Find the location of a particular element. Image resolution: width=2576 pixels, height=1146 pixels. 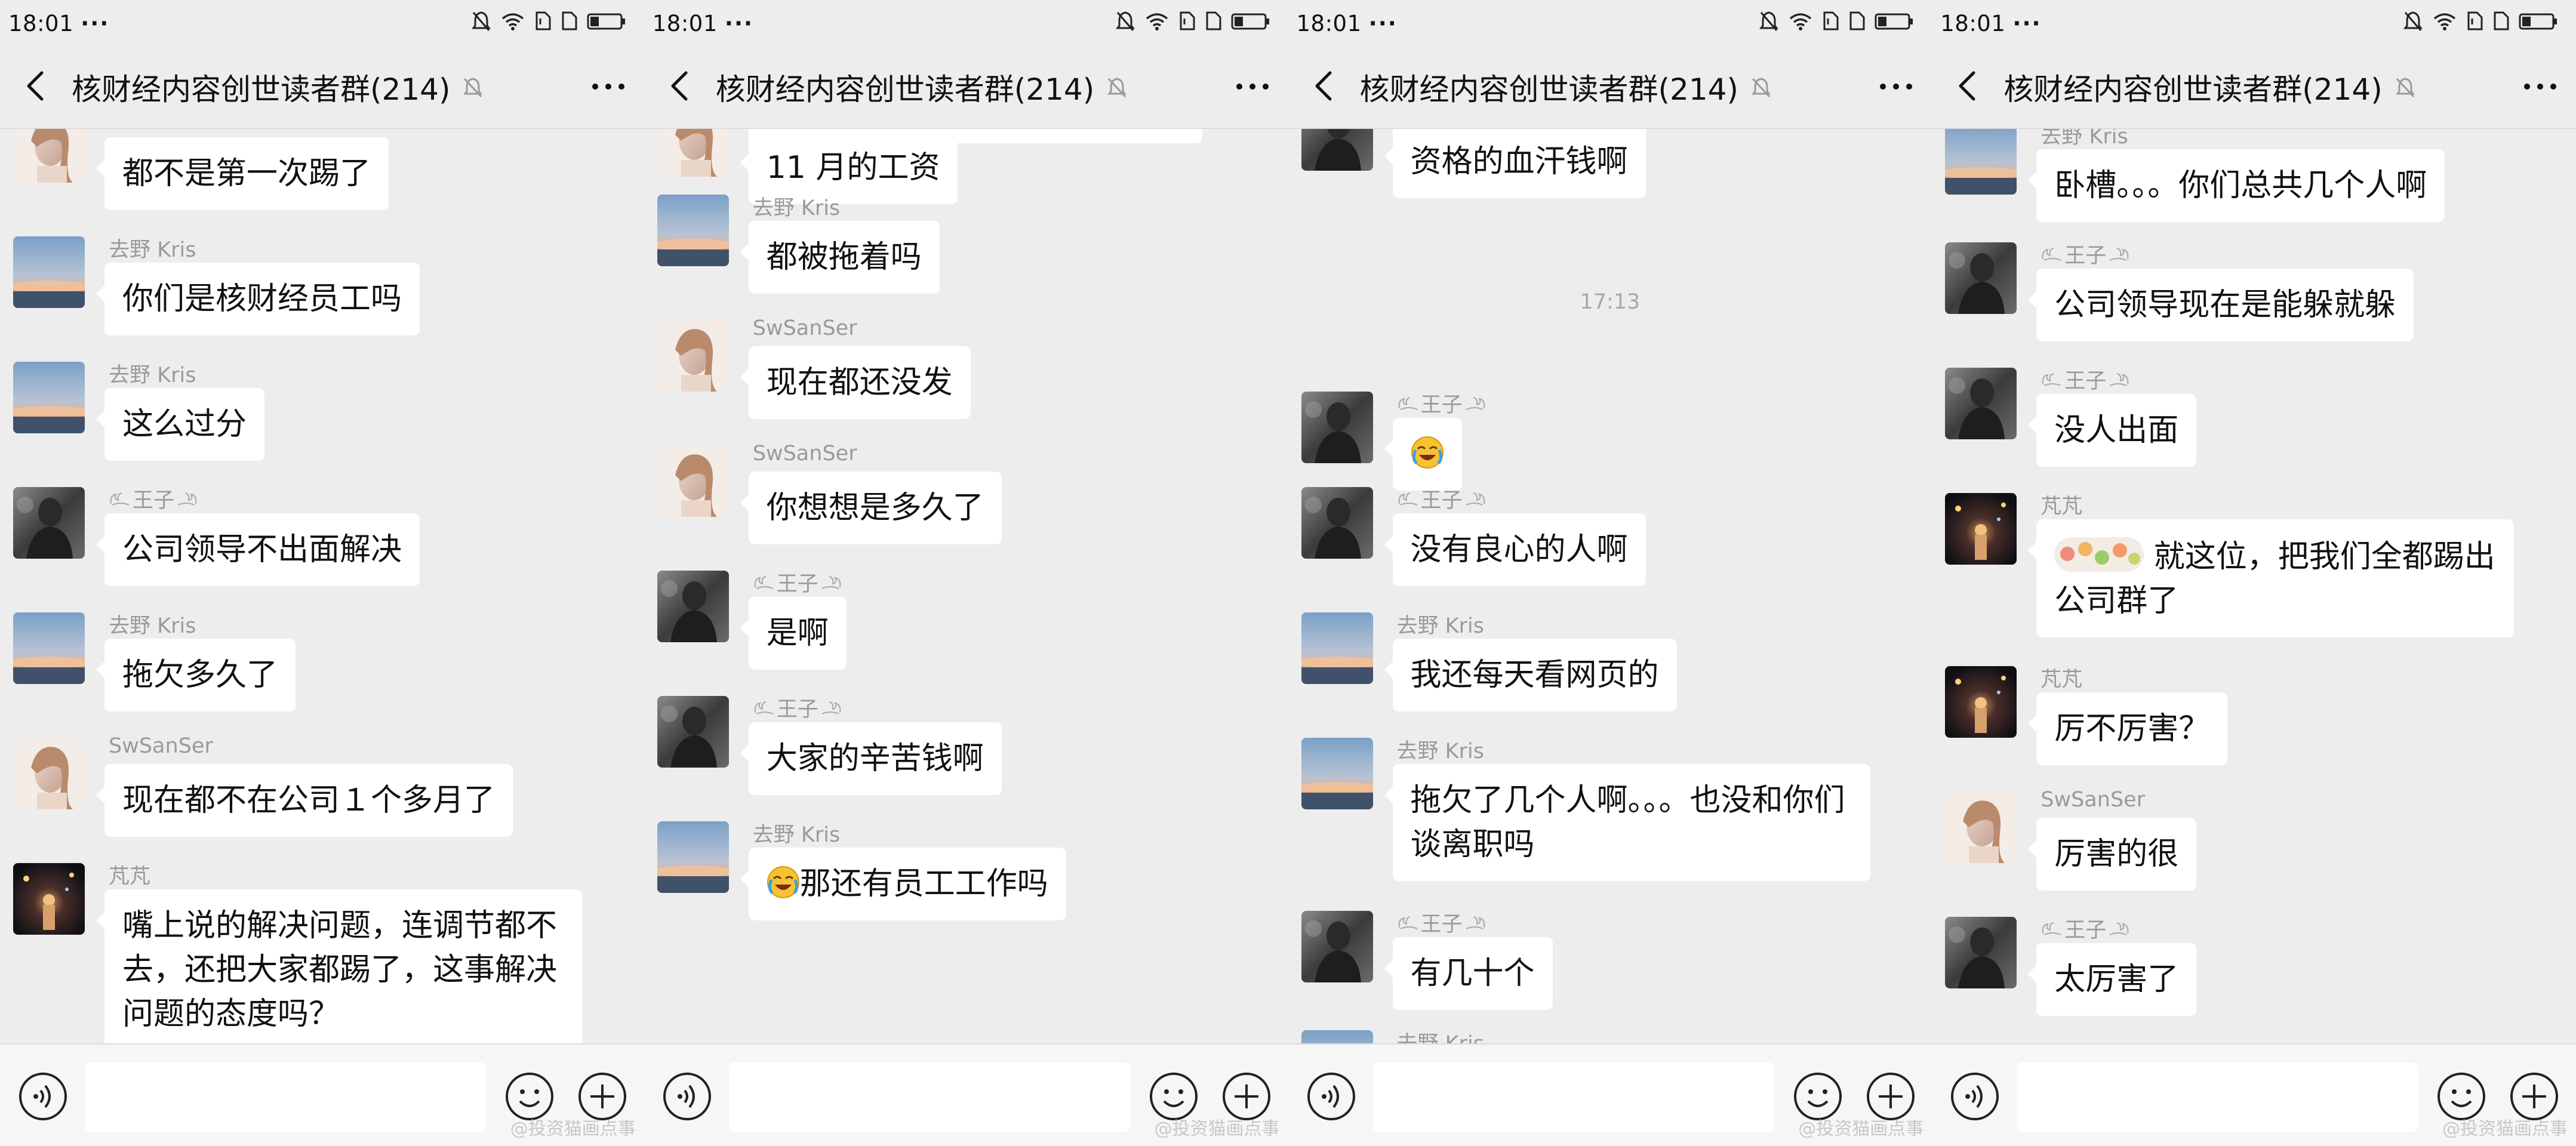

status-icons is located at coordinates (1836, 24).